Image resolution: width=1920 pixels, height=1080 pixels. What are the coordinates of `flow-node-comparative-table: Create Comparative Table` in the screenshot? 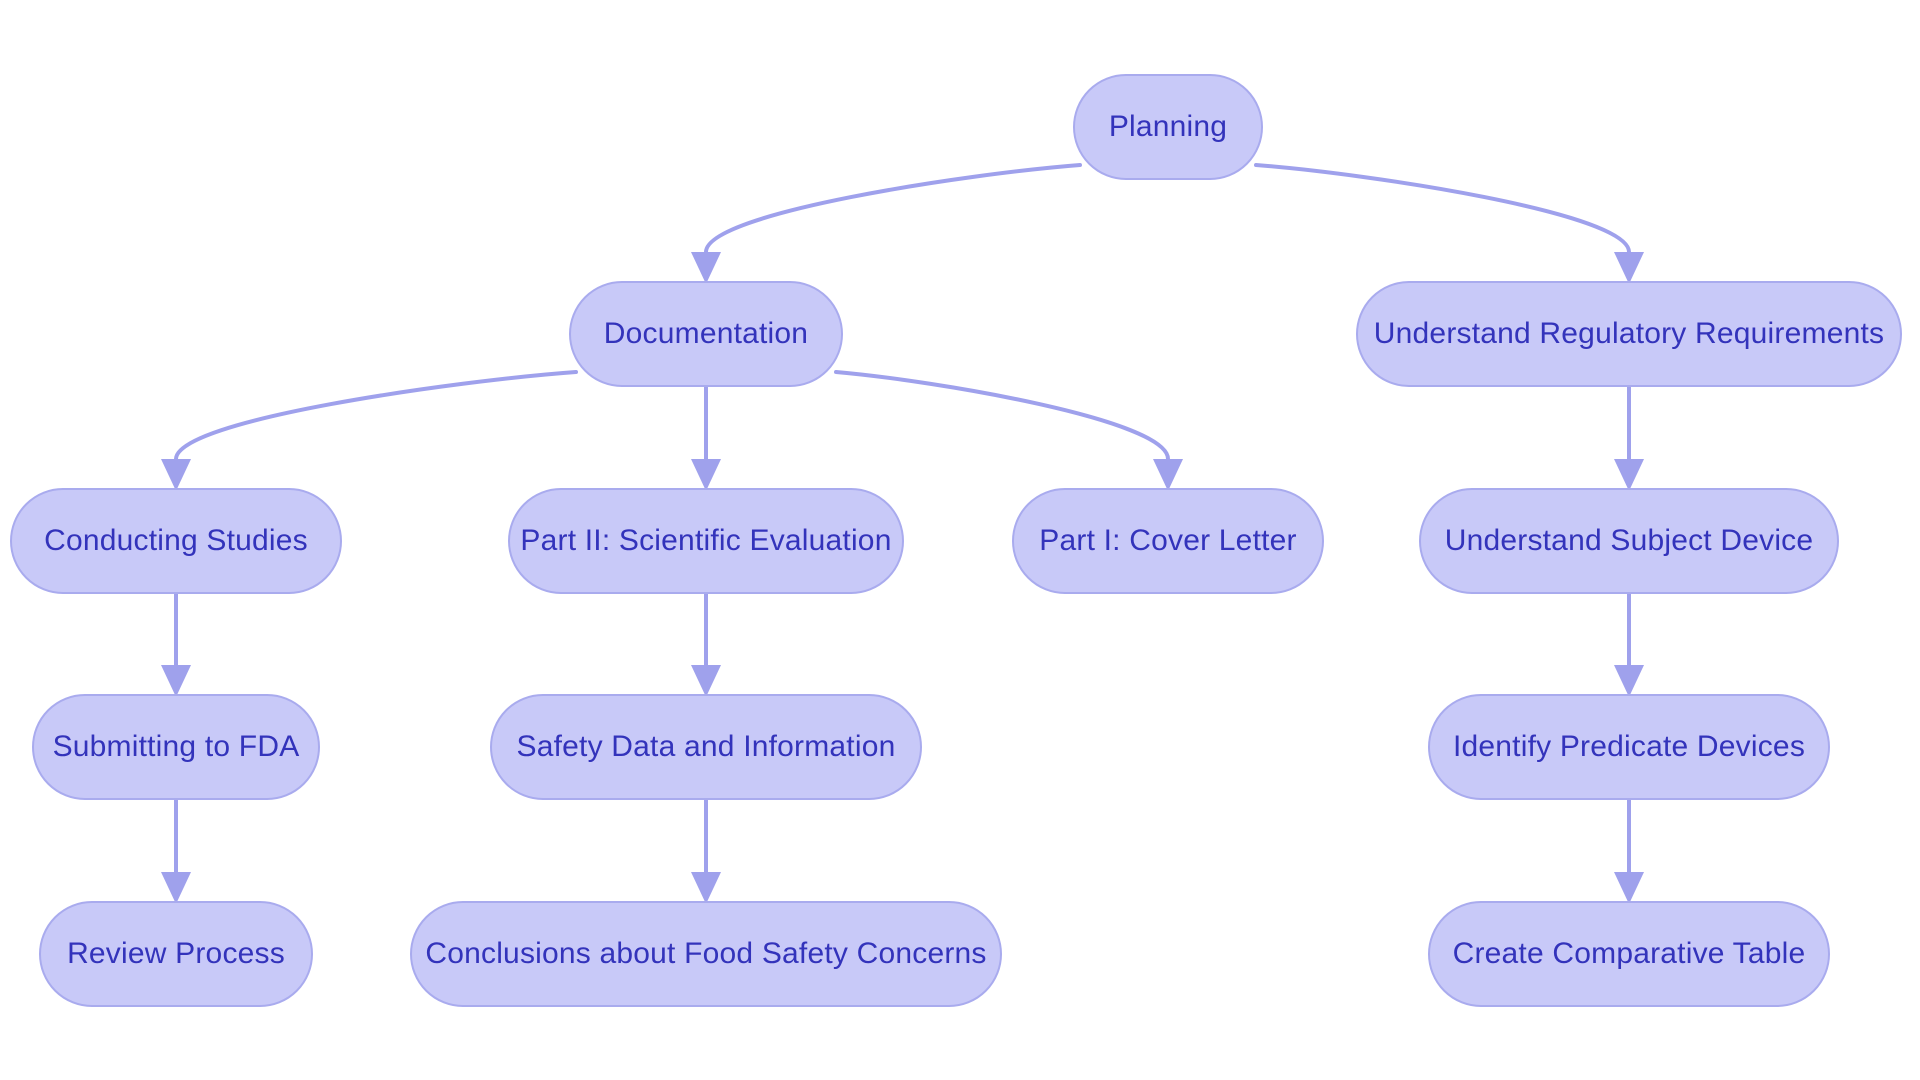 It's located at (1629, 954).